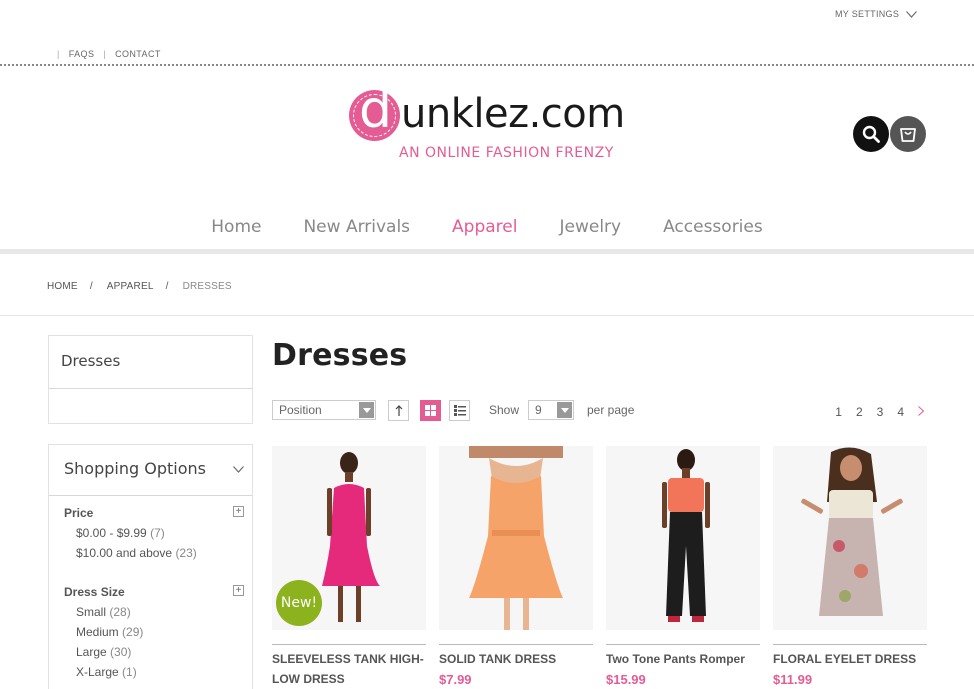 The image size is (974, 689). Describe the element at coordinates (506, 153) in the screenshot. I see `logo-tagline: AN ONLINE FASHION FRENZY` at that location.